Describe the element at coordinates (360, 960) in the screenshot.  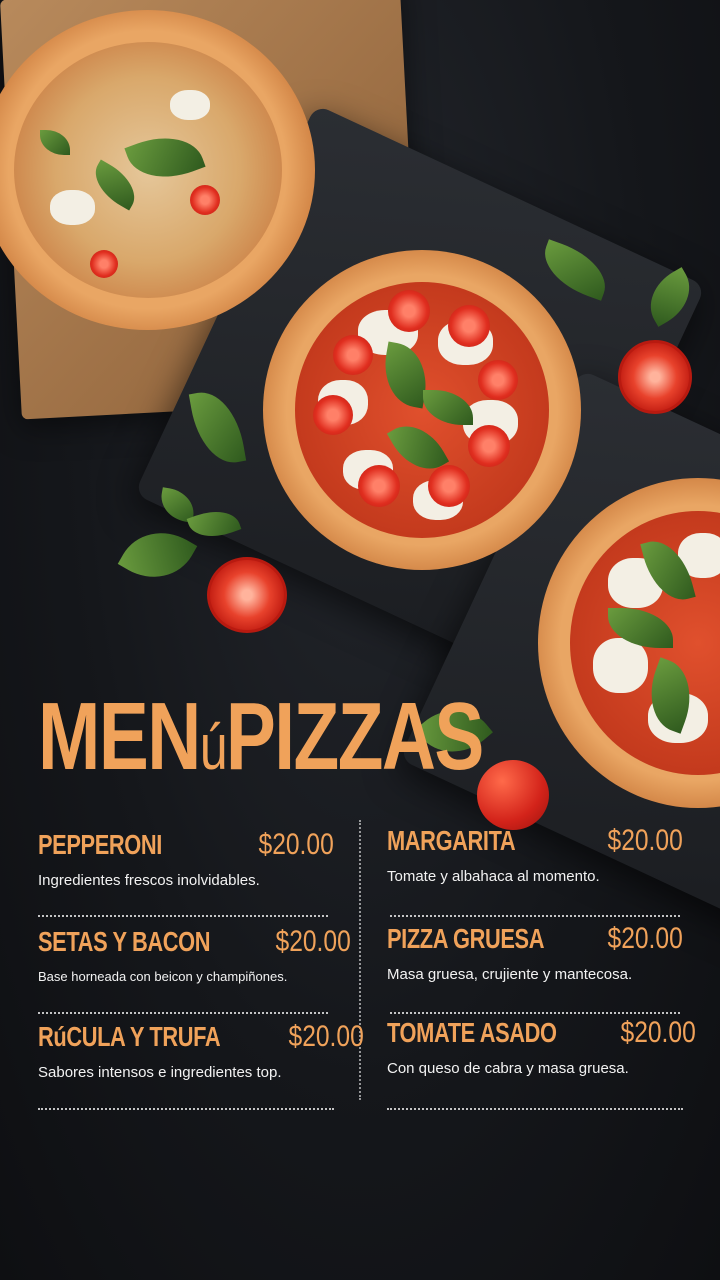
I see `column-divider` at that location.